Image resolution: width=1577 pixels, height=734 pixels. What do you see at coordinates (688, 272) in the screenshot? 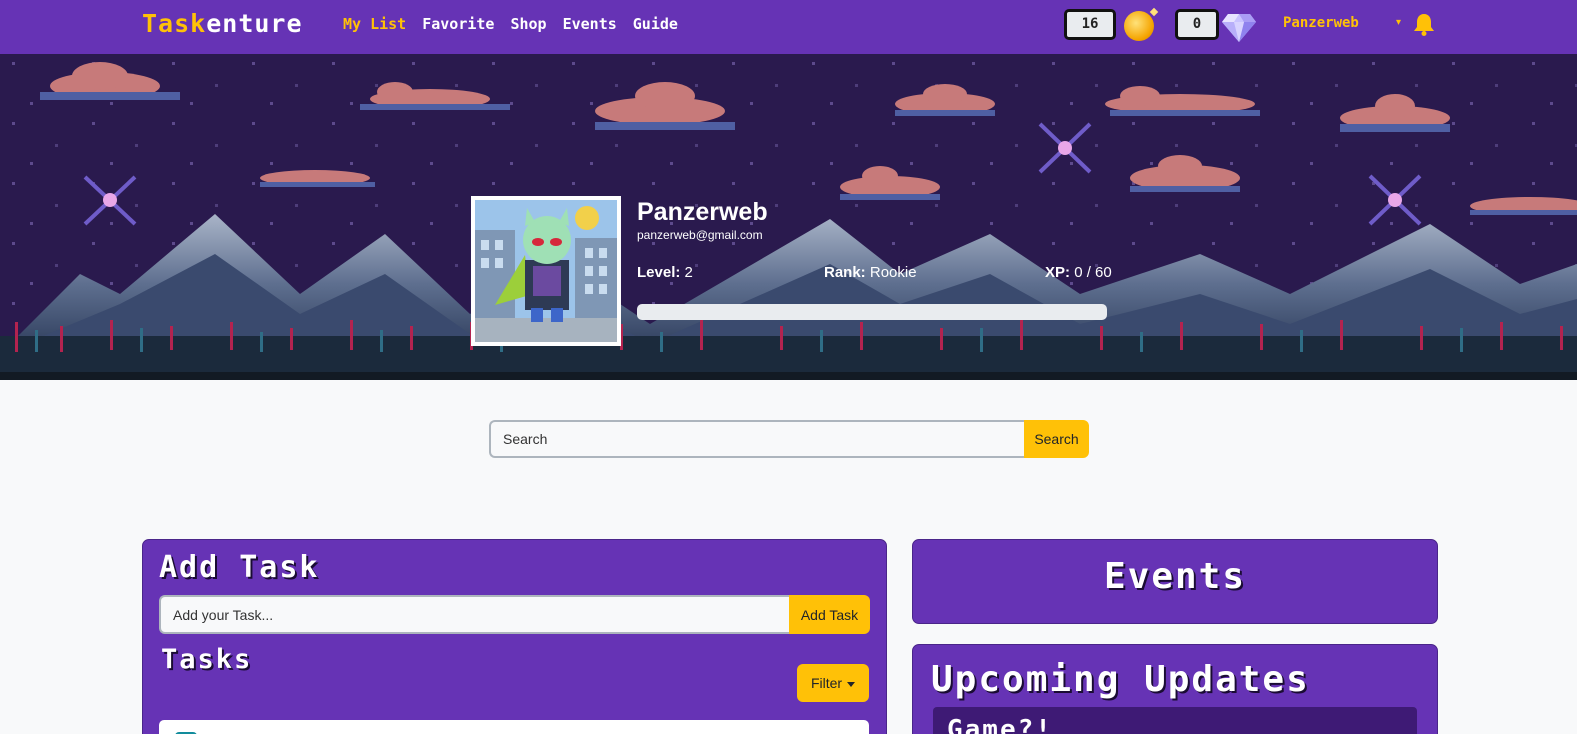
I see `level-value: 2` at bounding box center [688, 272].